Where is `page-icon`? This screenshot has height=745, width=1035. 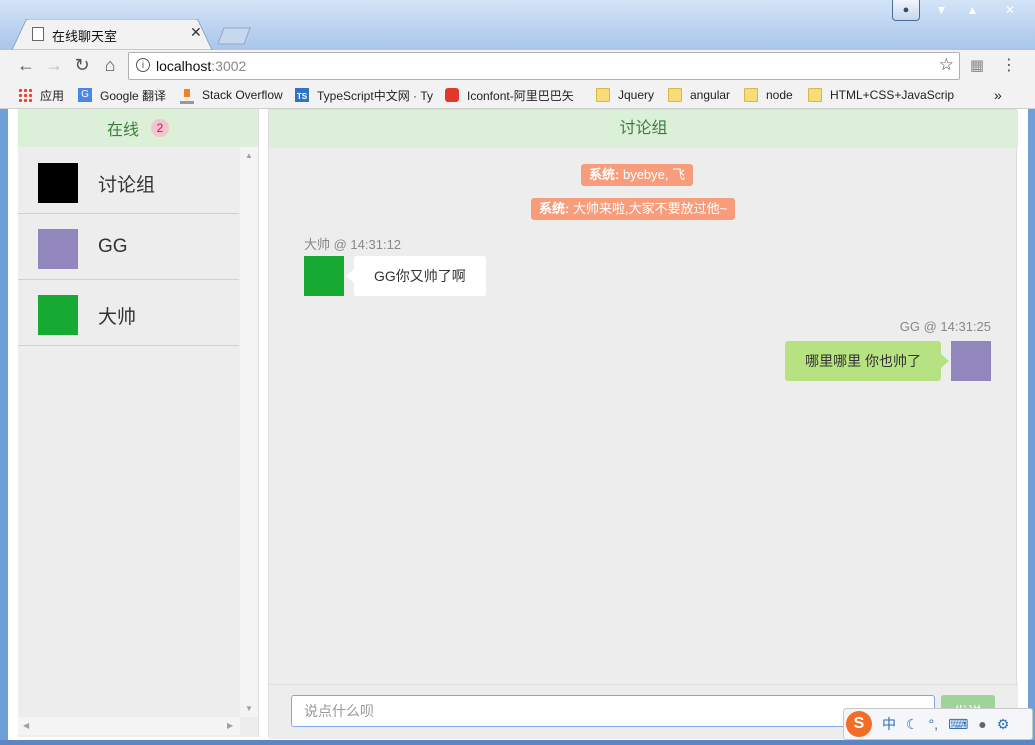 page-icon is located at coordinates (38, 34).